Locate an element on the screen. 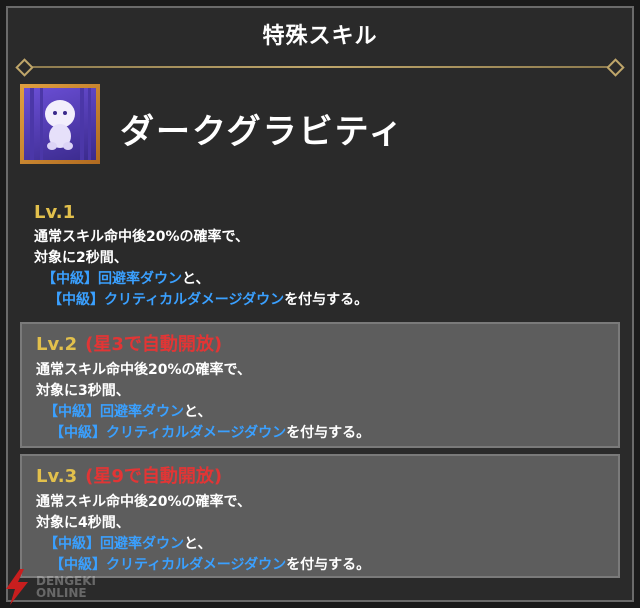 Image resolution: width=640 pixels, height=608 pixels. level-3-line2: 対象に4秒間、 is located at coordinates (83, 523).